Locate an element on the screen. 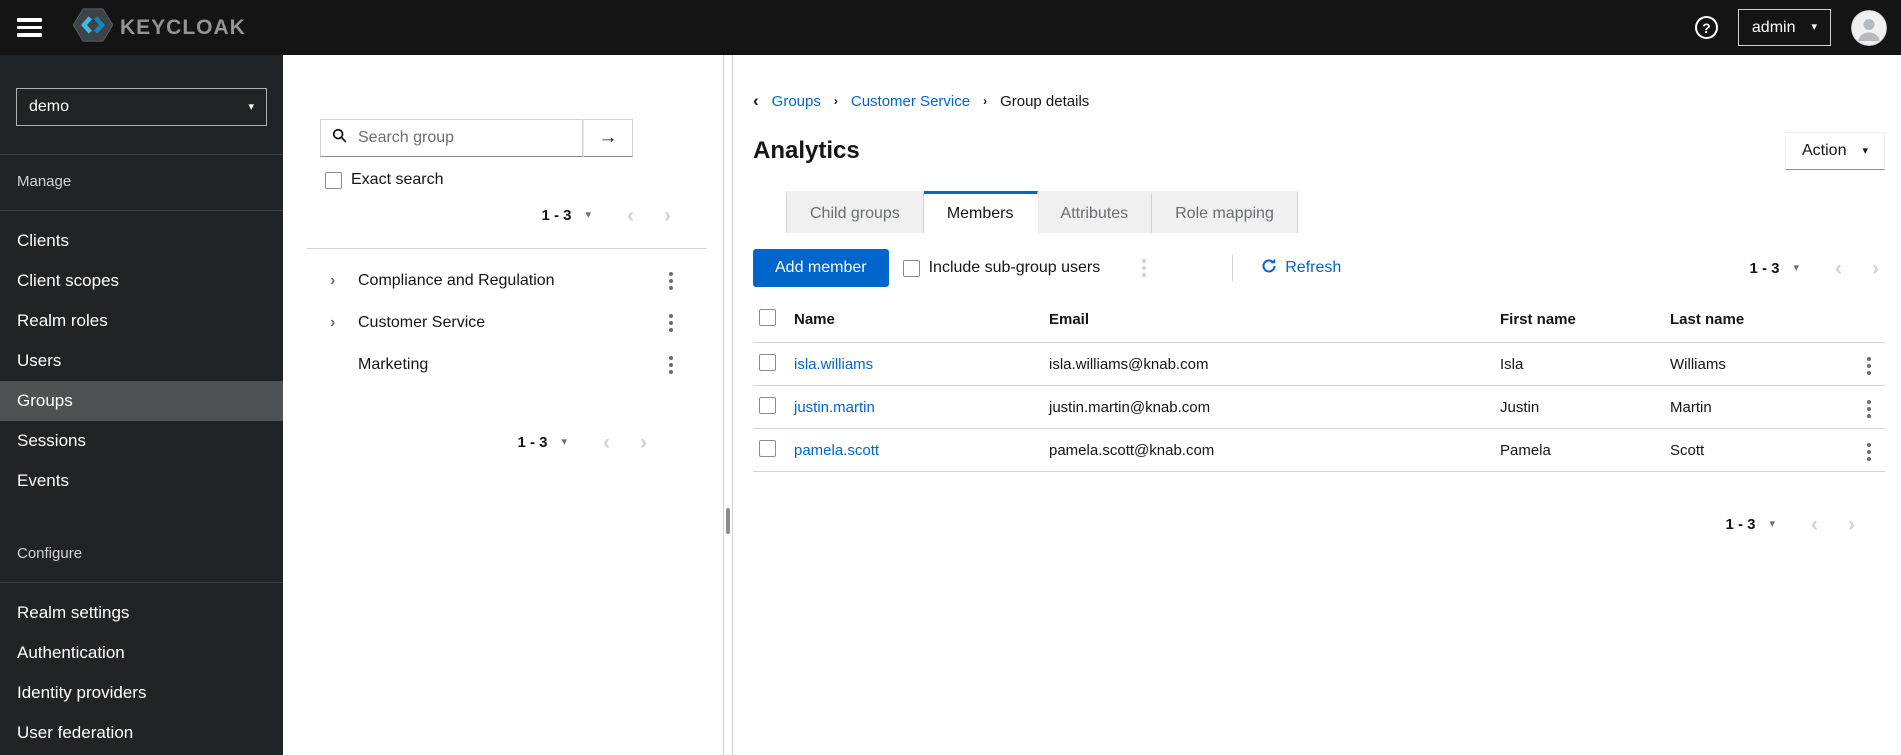  masthead: KEYCLOAK ? admin ▾ is located at coordinates (950, 27).